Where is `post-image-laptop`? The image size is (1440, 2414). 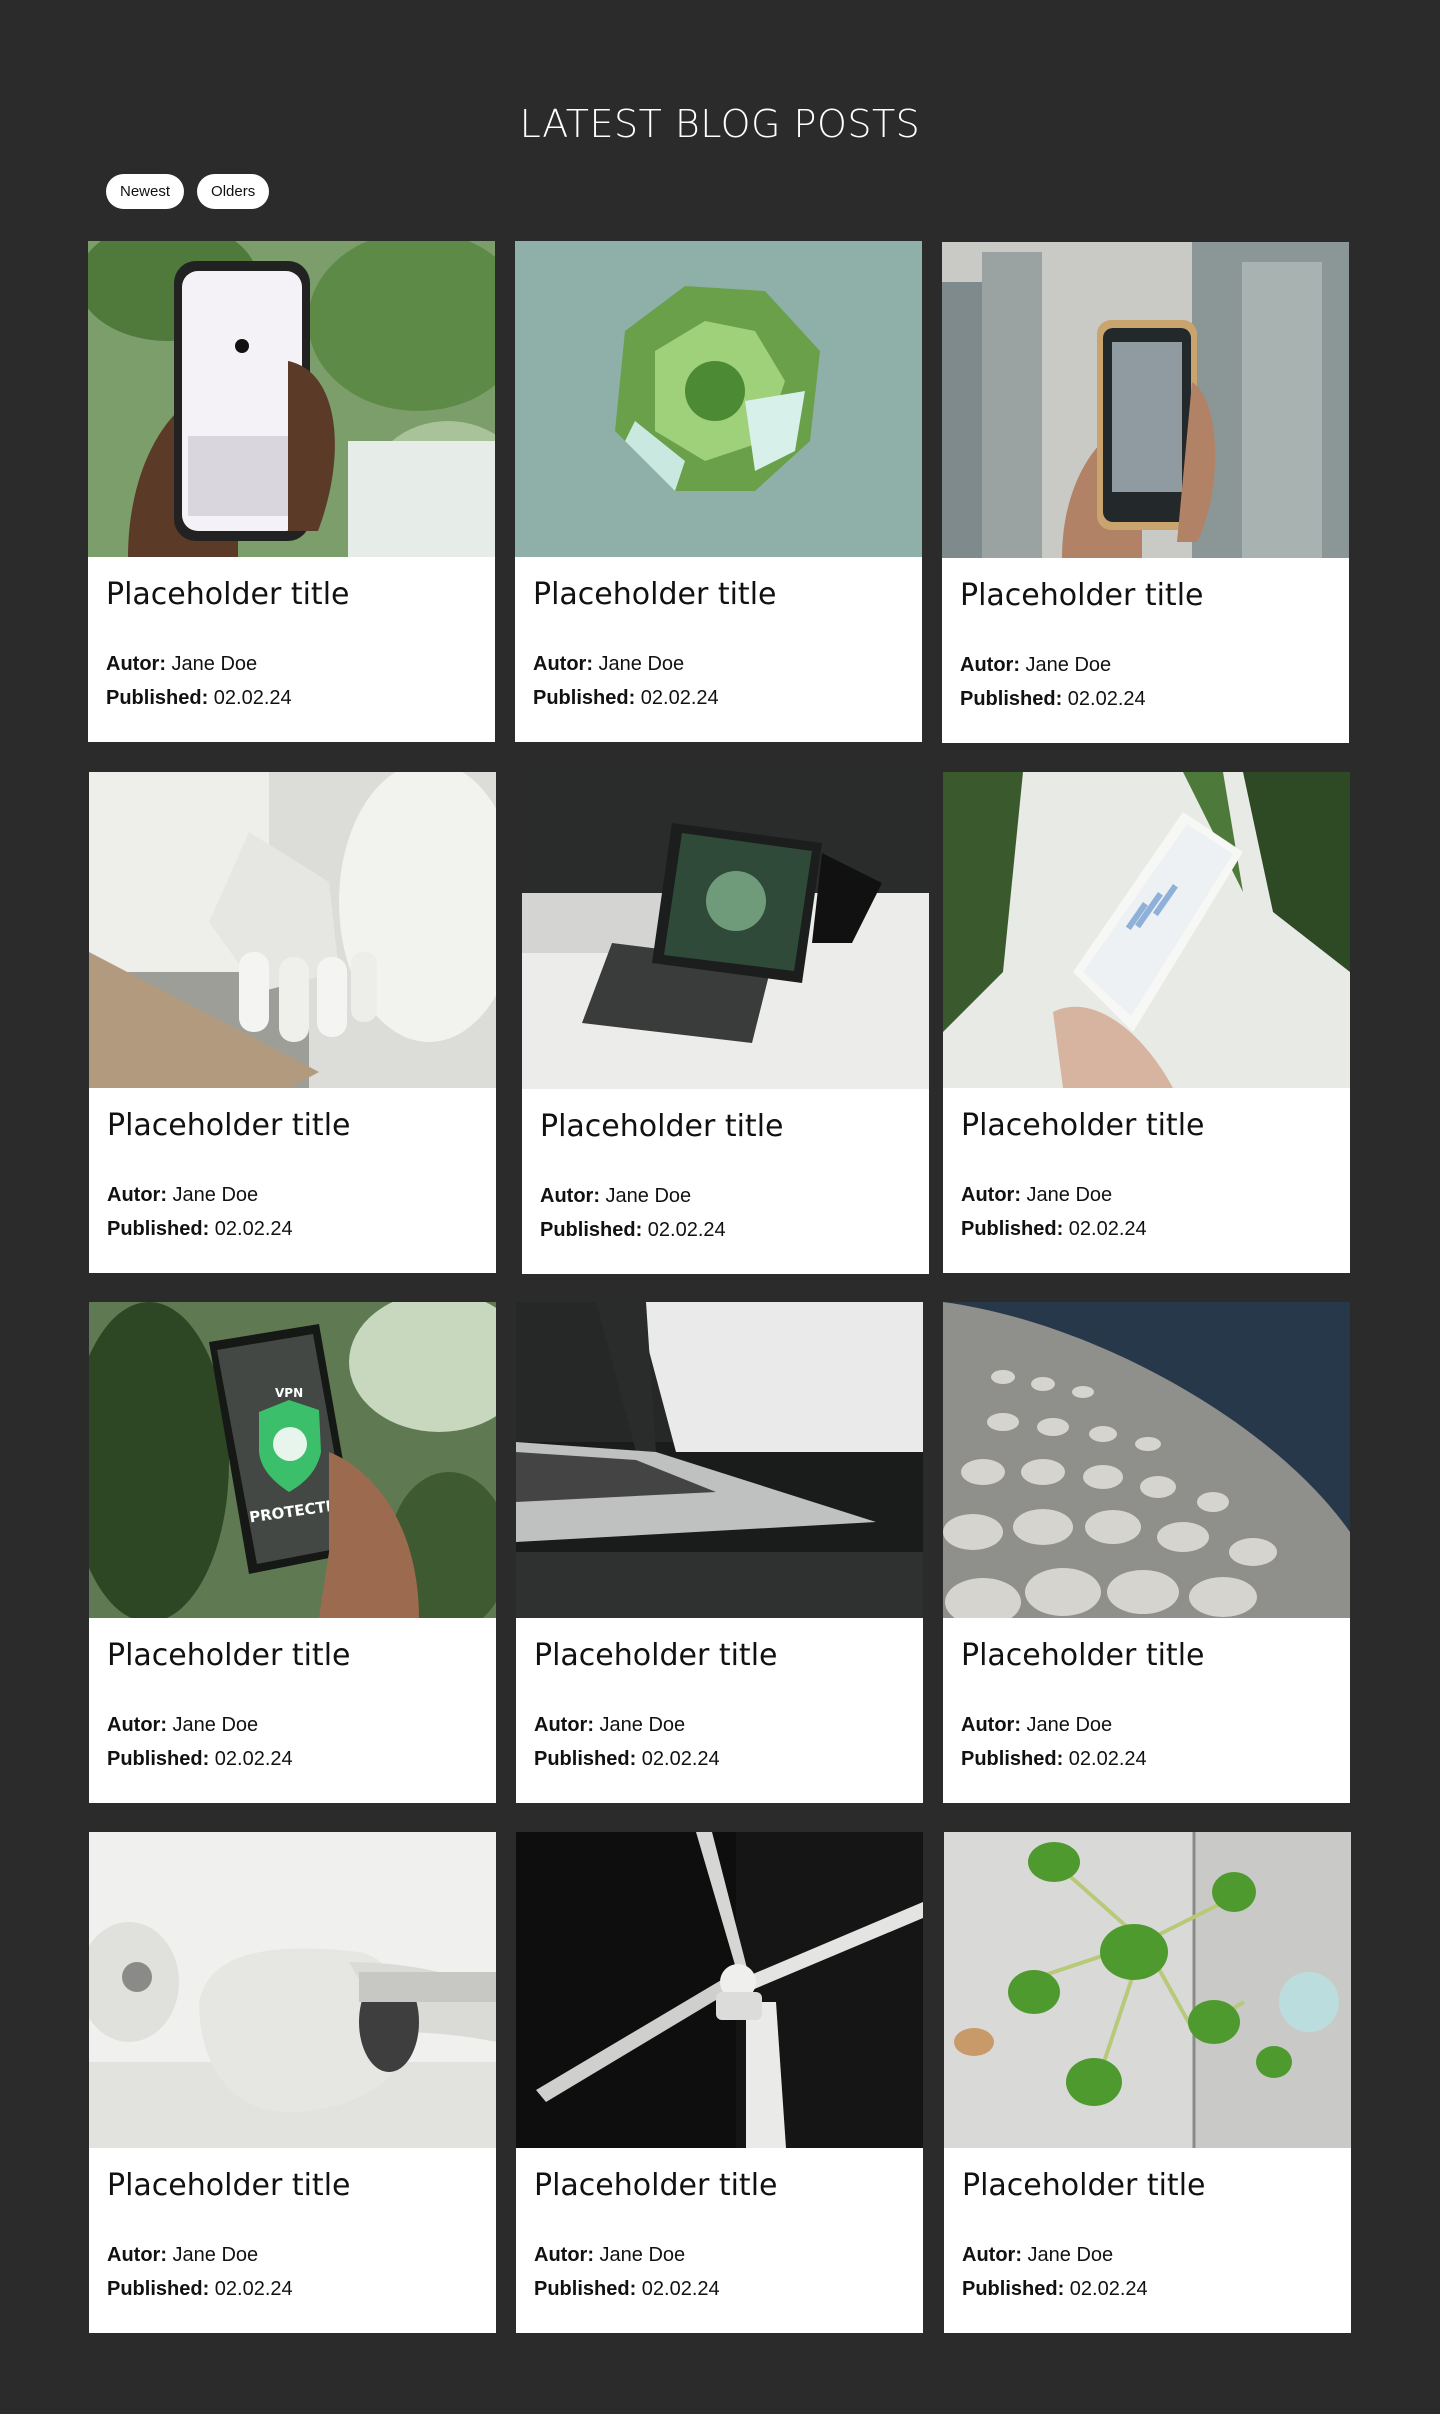
post-image-laptop is located at coordinates (719, 1460).